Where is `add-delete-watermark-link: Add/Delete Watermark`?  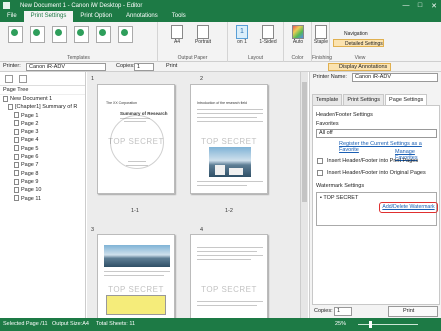 add-delete-watermark-link: Add/Delete Watermark is located at coordinates (408, 207).